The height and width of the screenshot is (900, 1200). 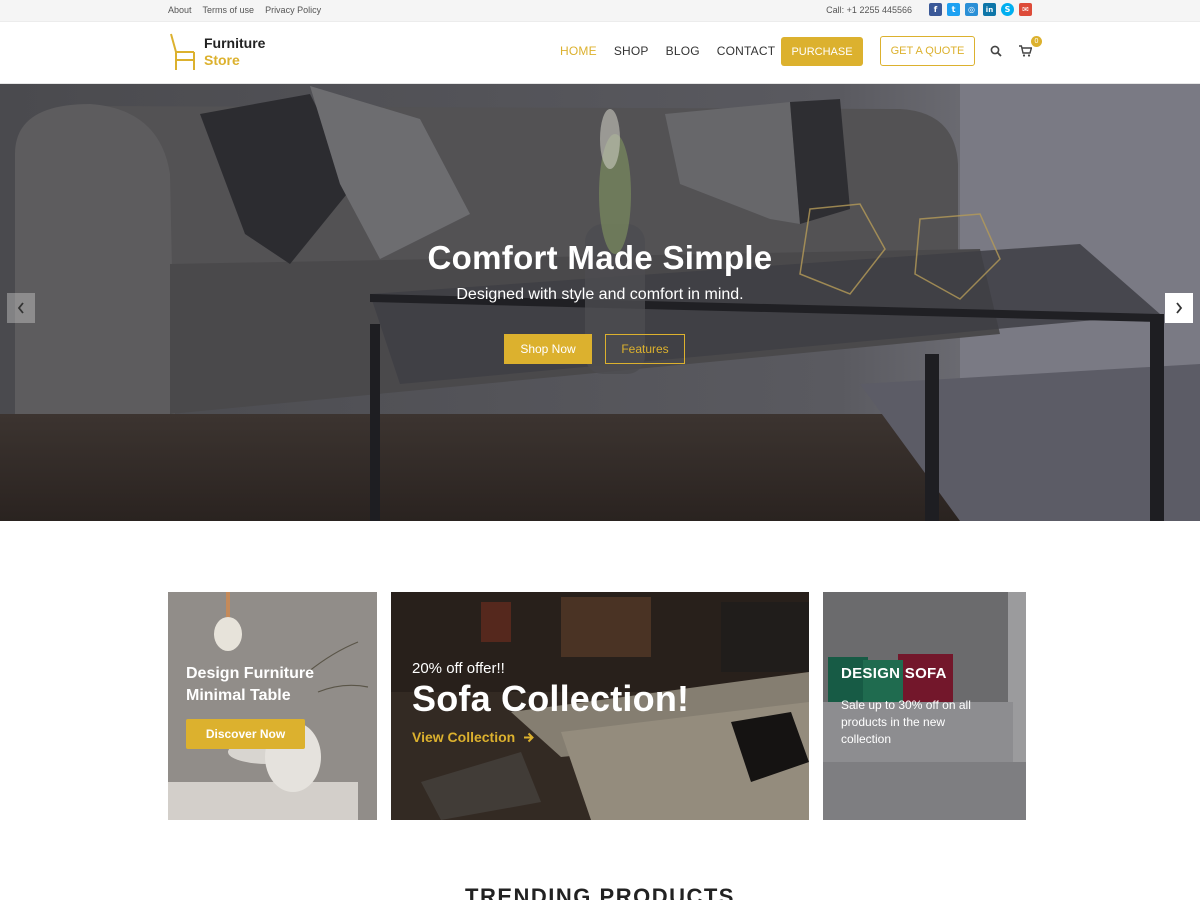 I want to click on twitter-icon: t, so click(x=953, y=9).